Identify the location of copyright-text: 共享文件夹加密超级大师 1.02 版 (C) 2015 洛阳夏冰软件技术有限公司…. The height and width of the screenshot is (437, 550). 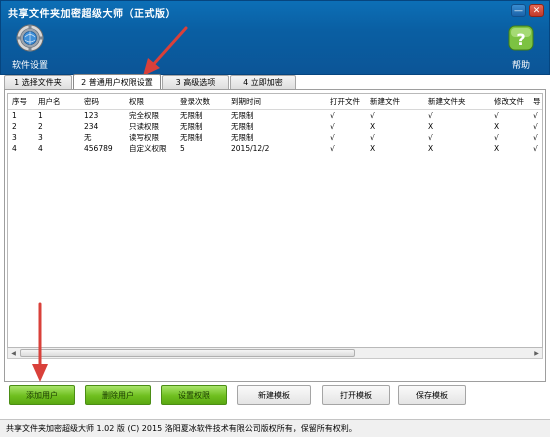
(181, 428).